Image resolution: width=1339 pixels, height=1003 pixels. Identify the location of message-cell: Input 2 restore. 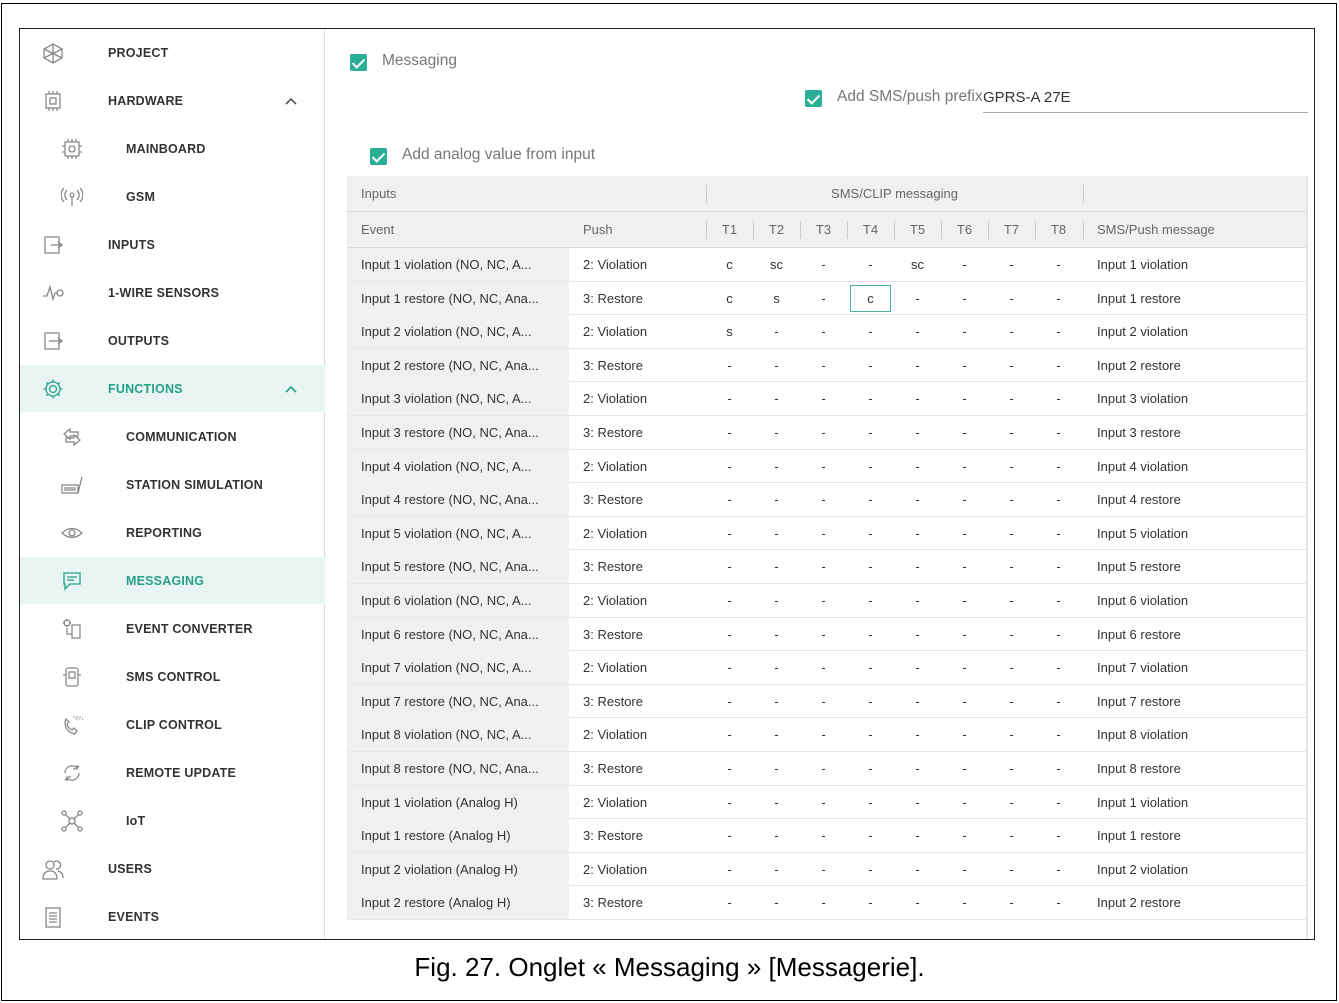
(1195, 902).